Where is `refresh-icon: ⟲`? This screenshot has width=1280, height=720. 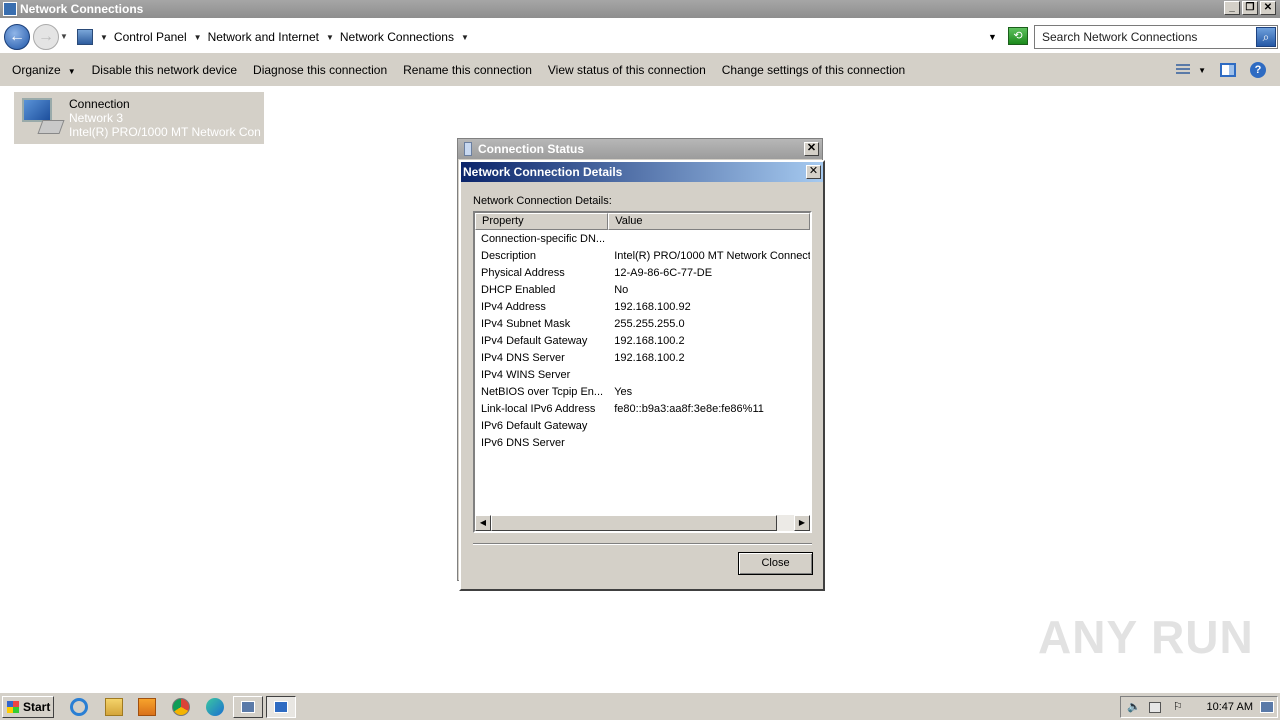
refresh-icon: ⟲ is located at coordinates (1018, 36).